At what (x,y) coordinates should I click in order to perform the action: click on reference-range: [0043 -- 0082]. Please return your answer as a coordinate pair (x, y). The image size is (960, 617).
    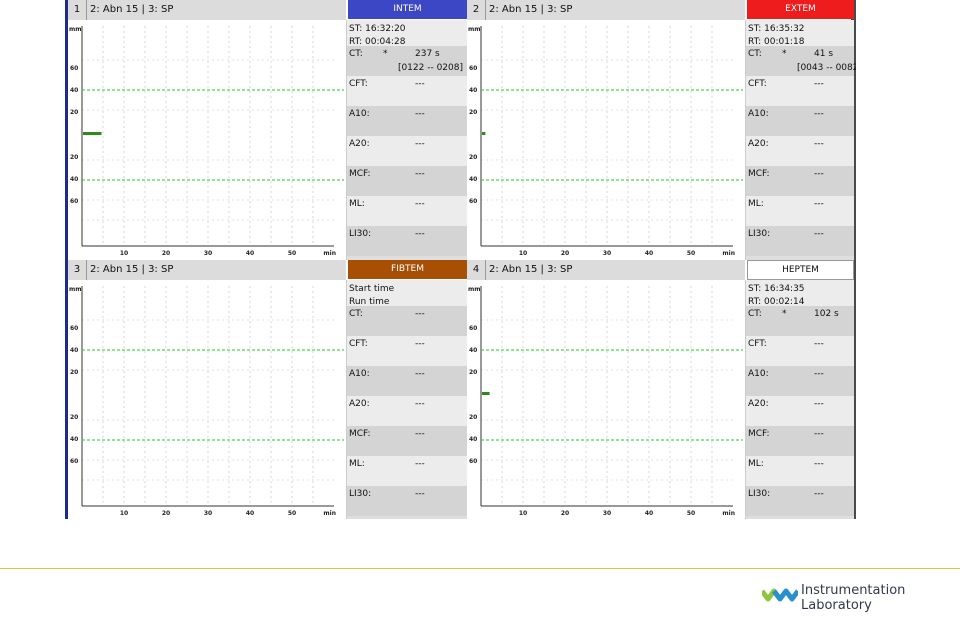
    Looking at the image, I should click on (826, 68).